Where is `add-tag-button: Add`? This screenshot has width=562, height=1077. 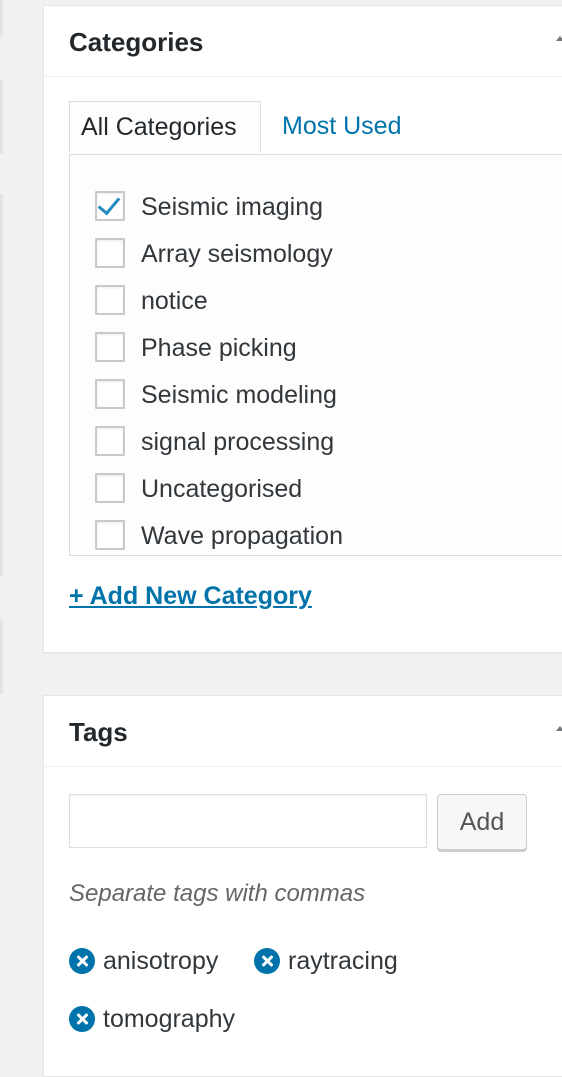
add-tag-button: Add is located at coordinates (482, 822).